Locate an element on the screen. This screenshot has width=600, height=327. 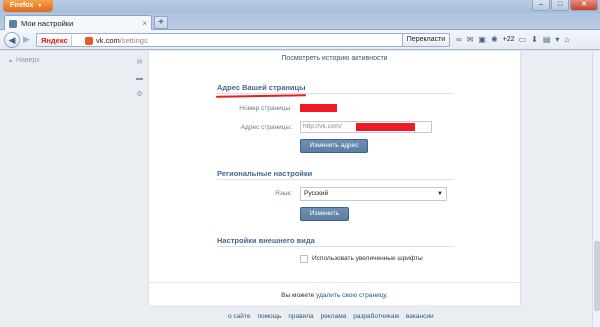
maximize-button: □ is located at coordinates (560, 5).